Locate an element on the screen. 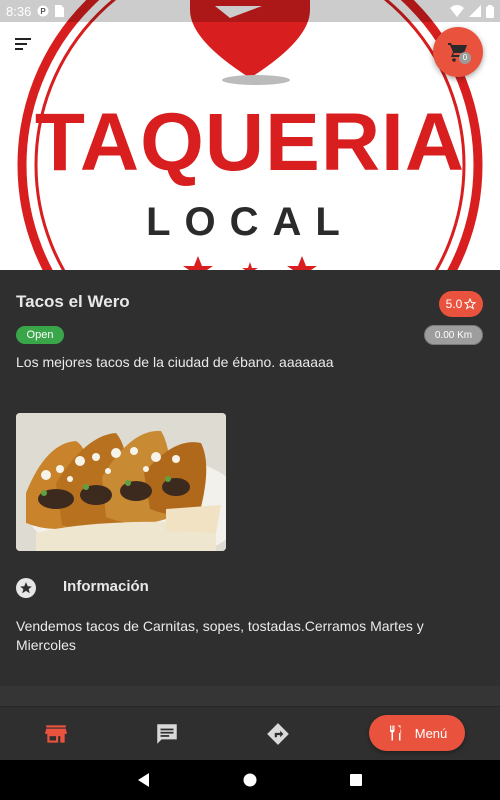  store-icon is located at coordinates (56, 734).